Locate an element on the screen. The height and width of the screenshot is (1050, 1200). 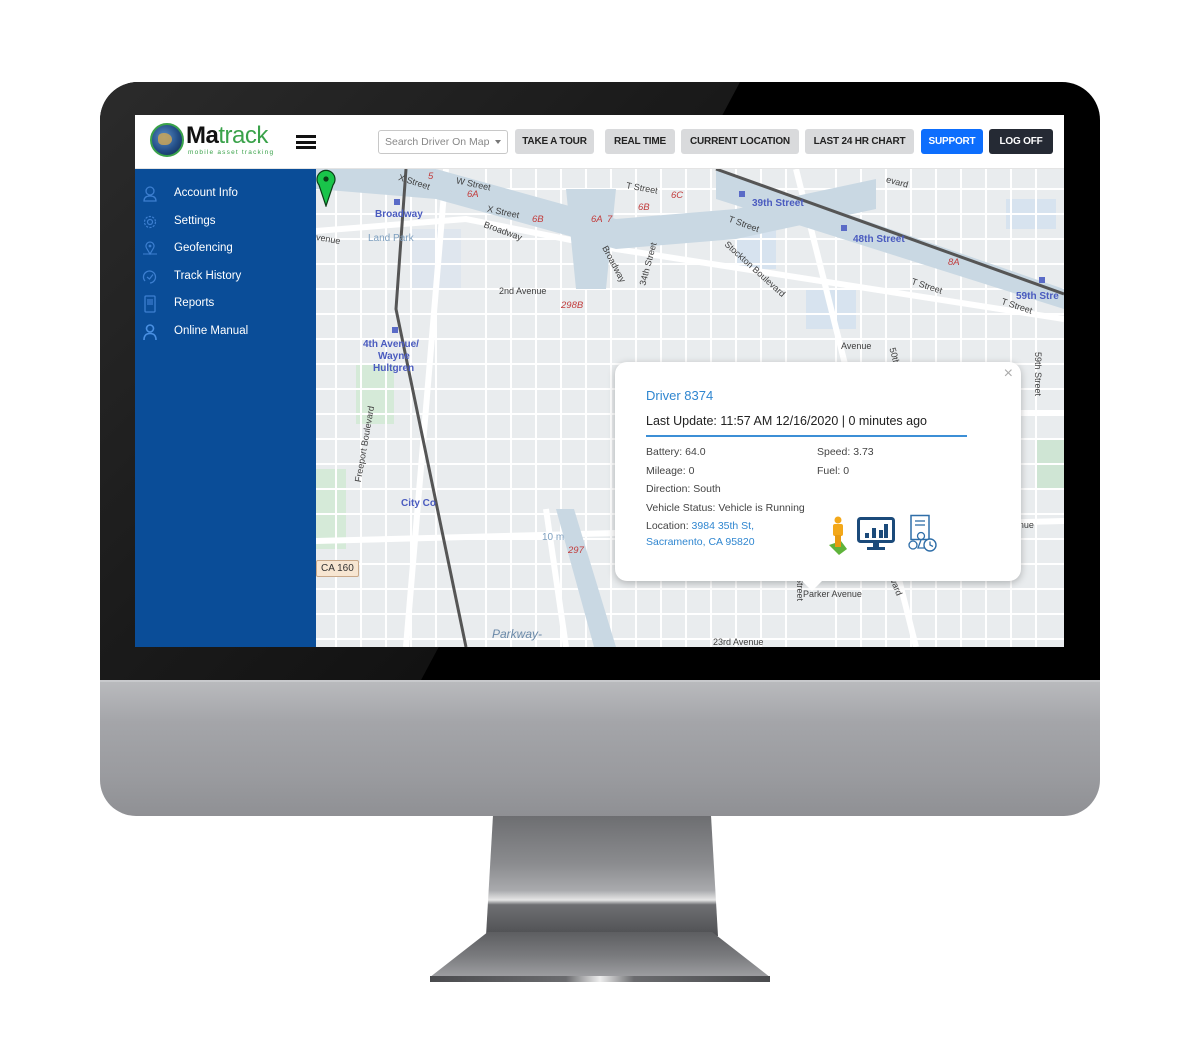
driver-name: Driver 8374 is located at coordinates (679, 395).